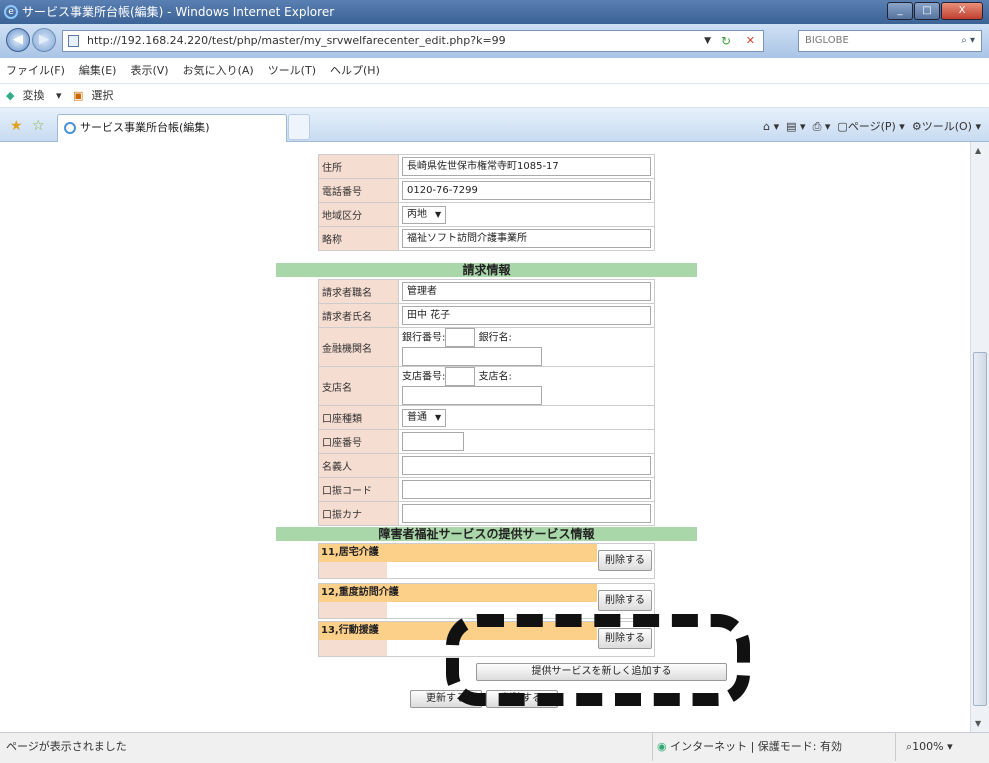  I want to click on services-section-title: 障害者福祉サービスの提供サービス情報, so click(486, 534).